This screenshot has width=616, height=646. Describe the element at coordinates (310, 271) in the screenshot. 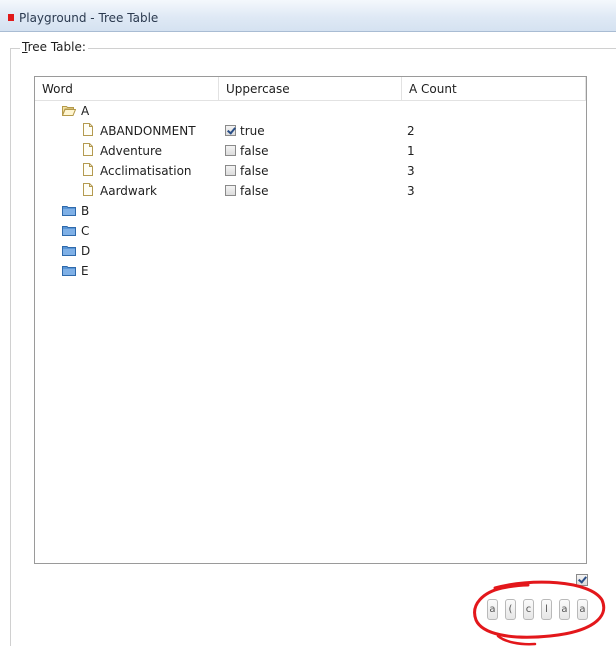

I see `tree-row-folder-e: E` at that location.